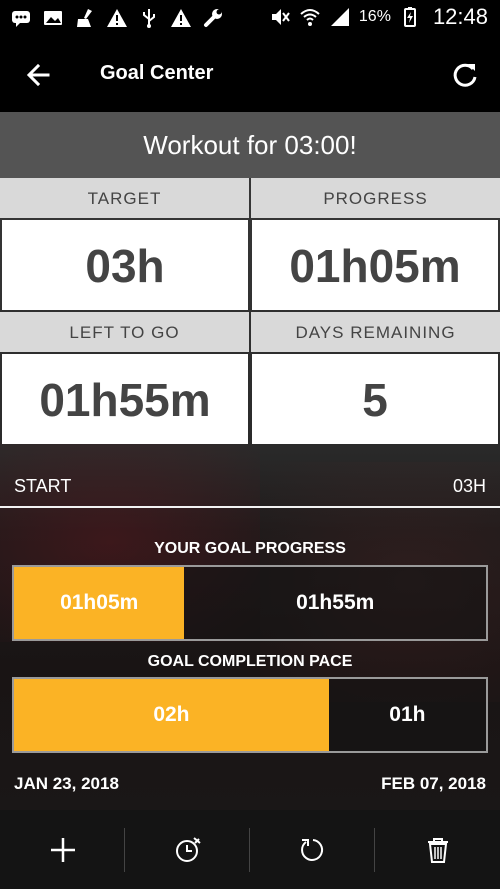  What do you see at coordinates (250, 661) in the screenshot?
I see `completion-pace-title: GOAL COMPLETION PACE` at bounding box center [250, 661].